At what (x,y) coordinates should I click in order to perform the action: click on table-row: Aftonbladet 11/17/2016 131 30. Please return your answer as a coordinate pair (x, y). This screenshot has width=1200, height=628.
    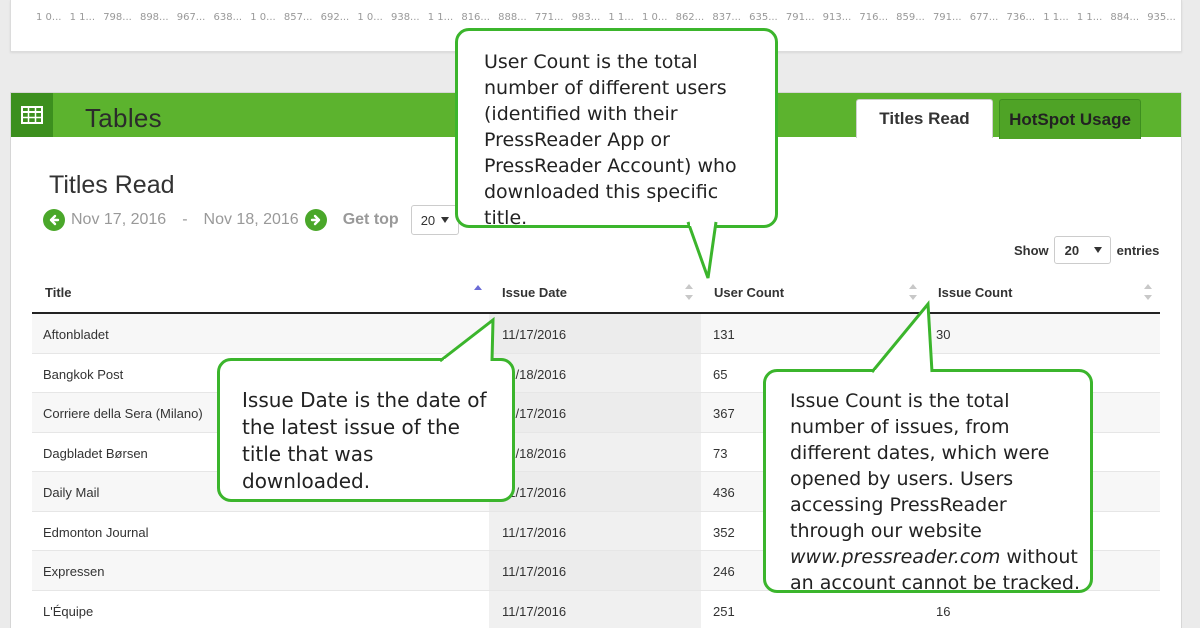
    Looking at the image, I should click on (596, 334).